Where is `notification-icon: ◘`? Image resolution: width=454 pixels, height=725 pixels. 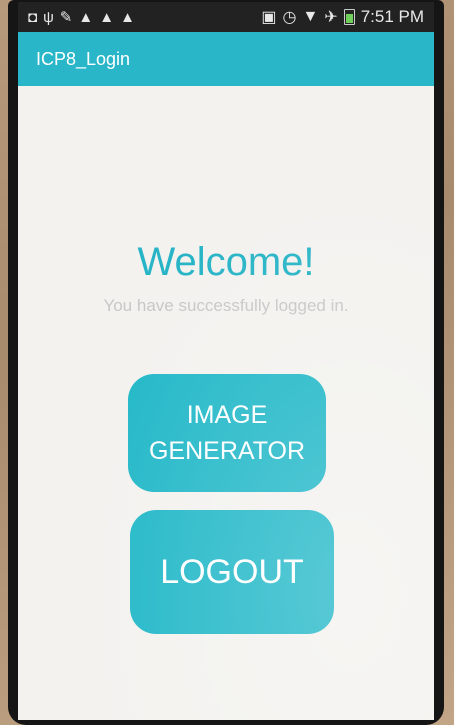 notification-icon: ◘ is located at coordinates (33, 17).